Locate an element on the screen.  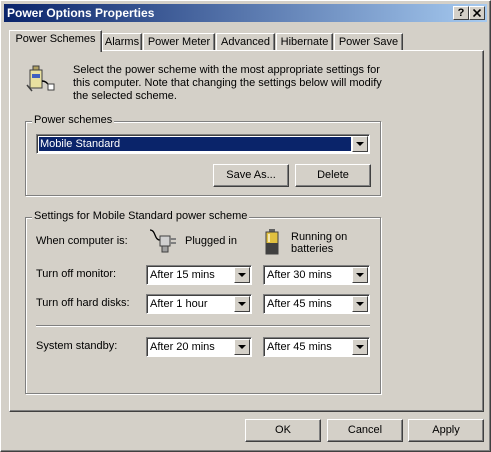
tab-label: Alarms is located at coordinates (122, 42).